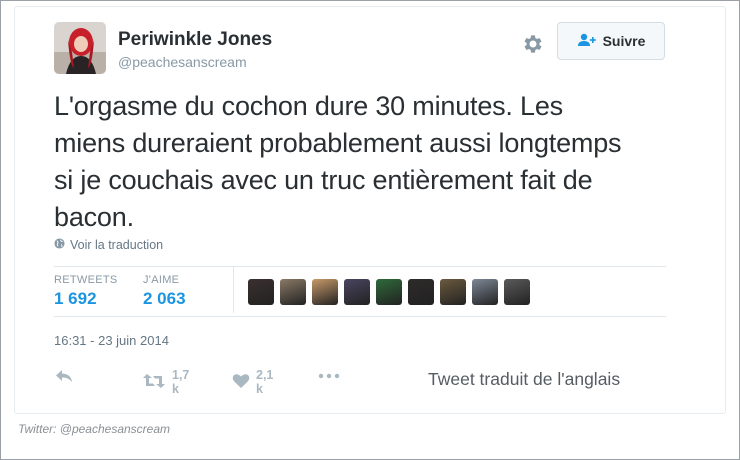  Describe the element at coordinates (94, 217) in the screenshot. I see `tweet-line: bacon.` at that location.